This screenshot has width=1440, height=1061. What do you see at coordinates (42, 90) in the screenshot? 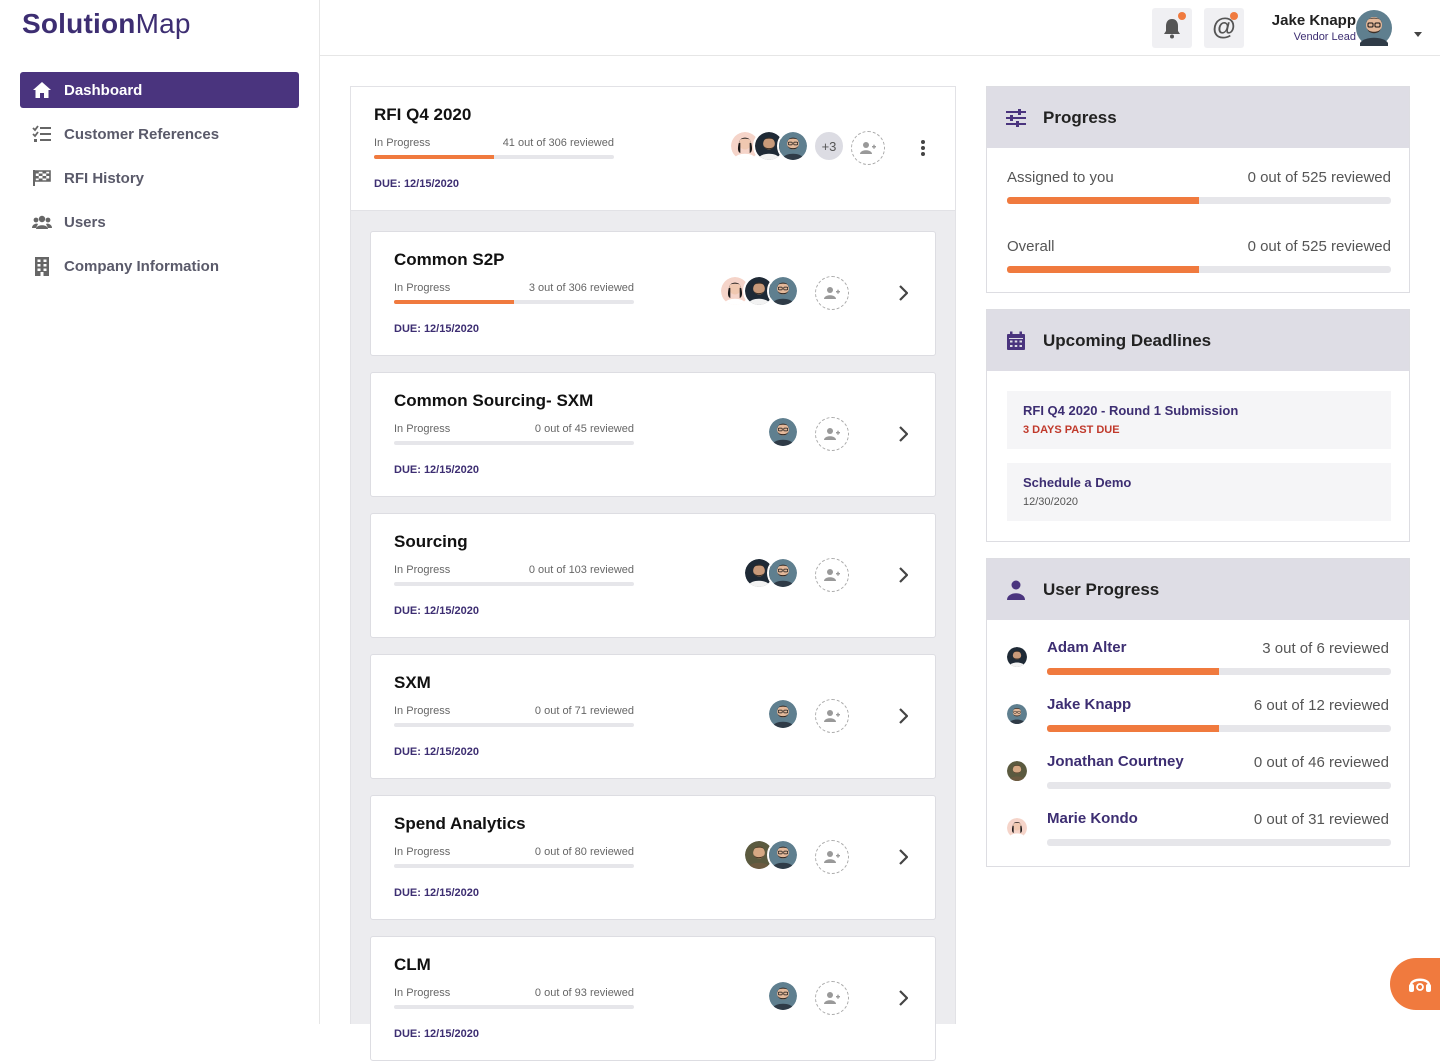
I see `home-icon` at bounding box center [42, 90].